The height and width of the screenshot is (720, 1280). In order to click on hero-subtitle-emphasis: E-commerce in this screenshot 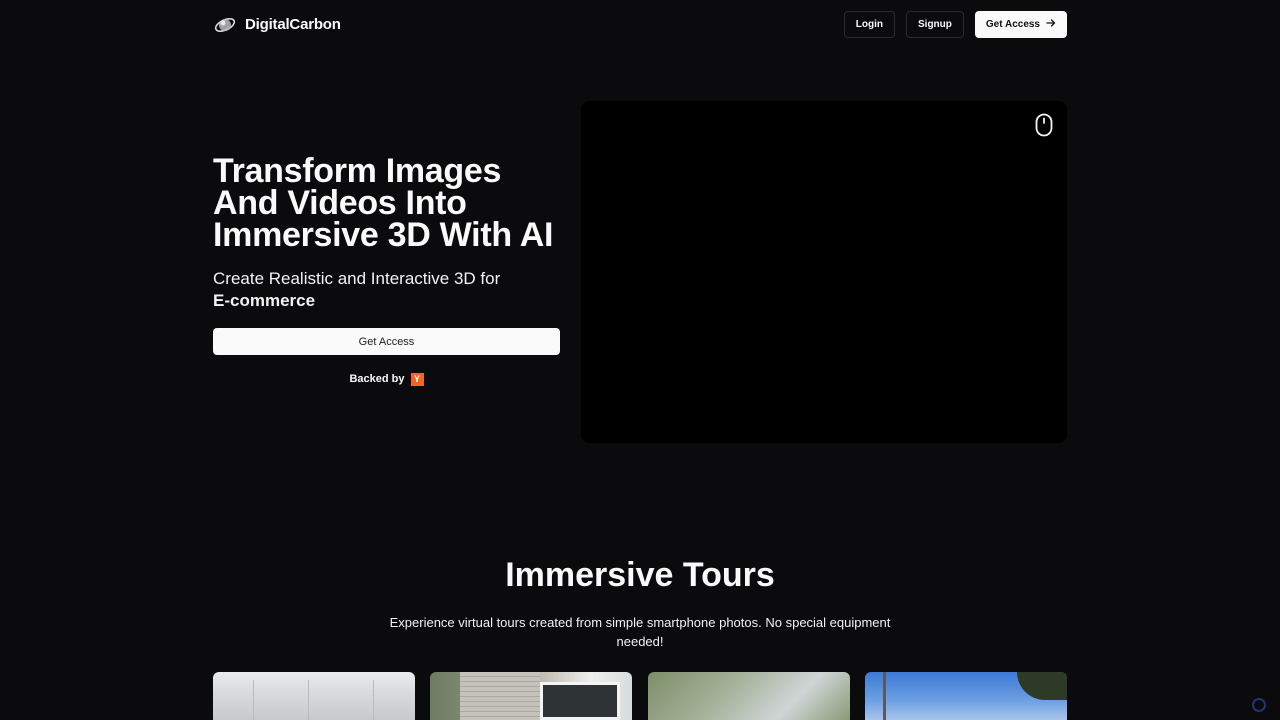, I will do `click(264, 300)`.